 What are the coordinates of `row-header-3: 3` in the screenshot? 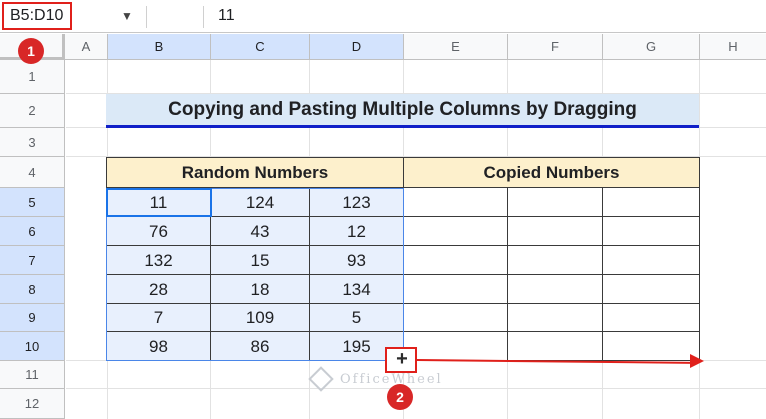 It's located at (32, 142).